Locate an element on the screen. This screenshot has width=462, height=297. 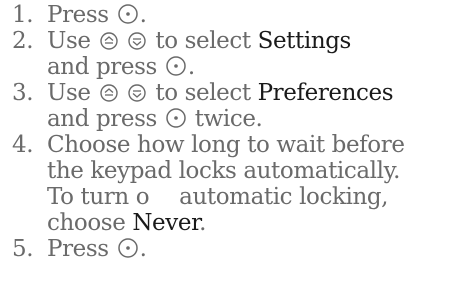
menu-keyword: Preferences is located at coordinates (325, 93).